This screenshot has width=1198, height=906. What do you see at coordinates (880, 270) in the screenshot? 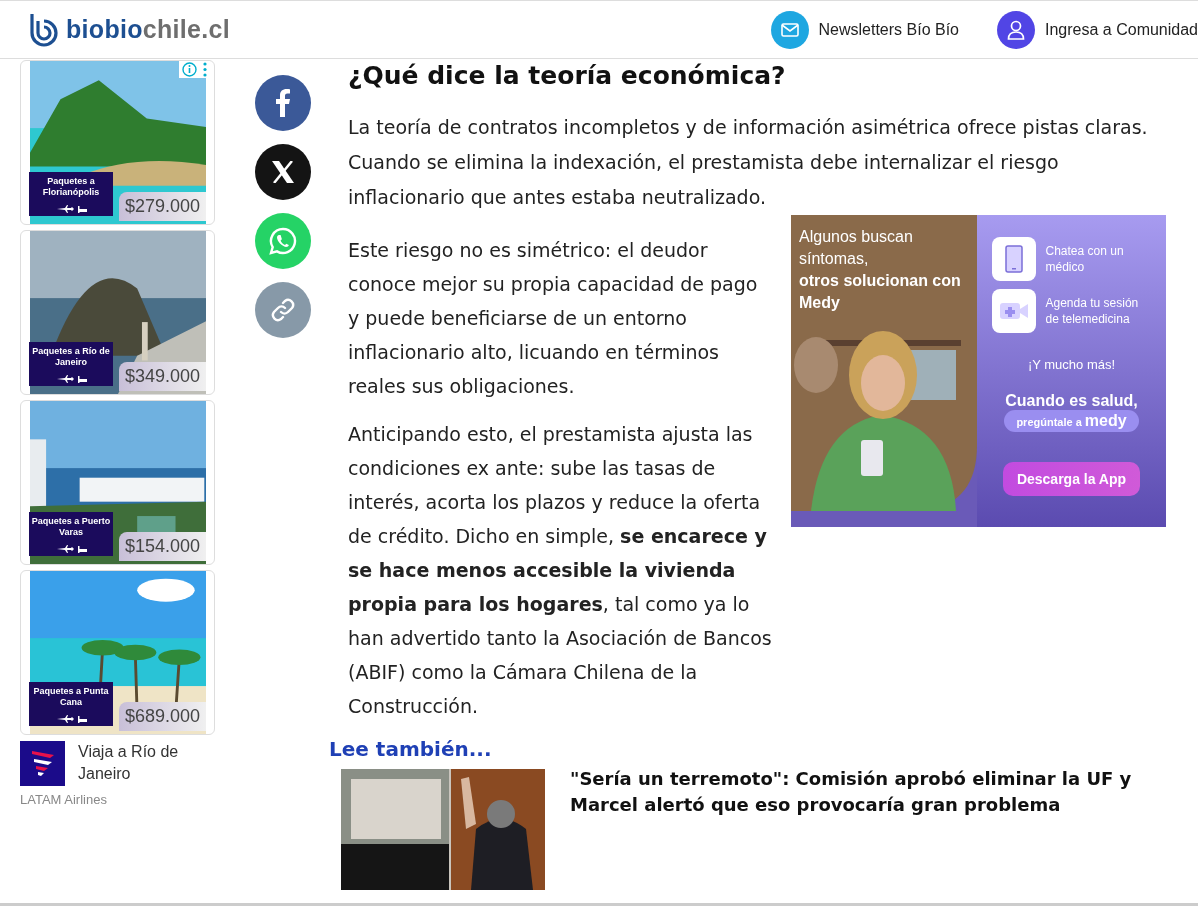
I see `ad-headline: Algunos buscan síntomas, otros solucionan con Medy` at bounding box center [880, 270].